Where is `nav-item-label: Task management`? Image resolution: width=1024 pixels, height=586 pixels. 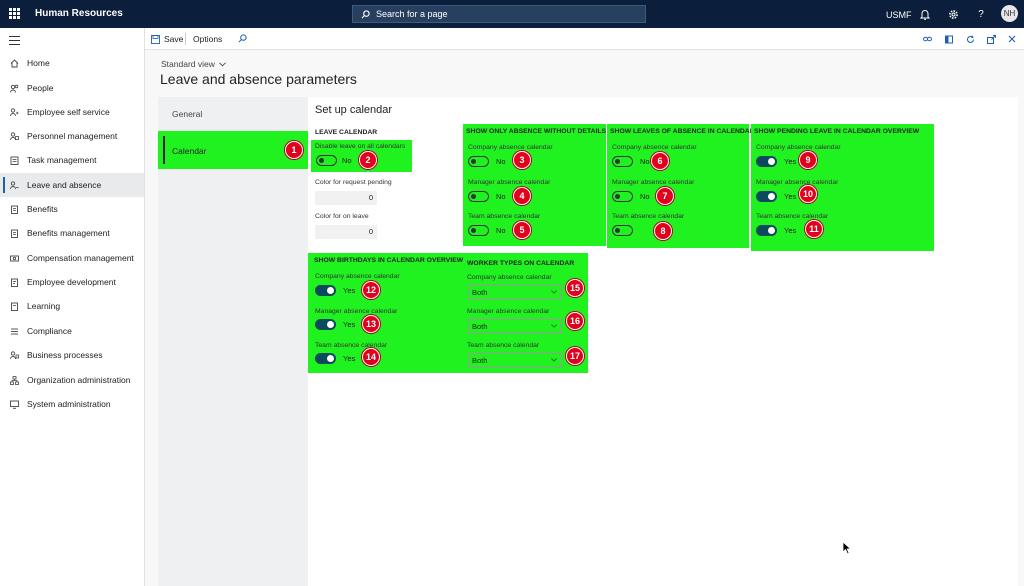
nav-item-label: Task management is located at coordinates (62, 160).